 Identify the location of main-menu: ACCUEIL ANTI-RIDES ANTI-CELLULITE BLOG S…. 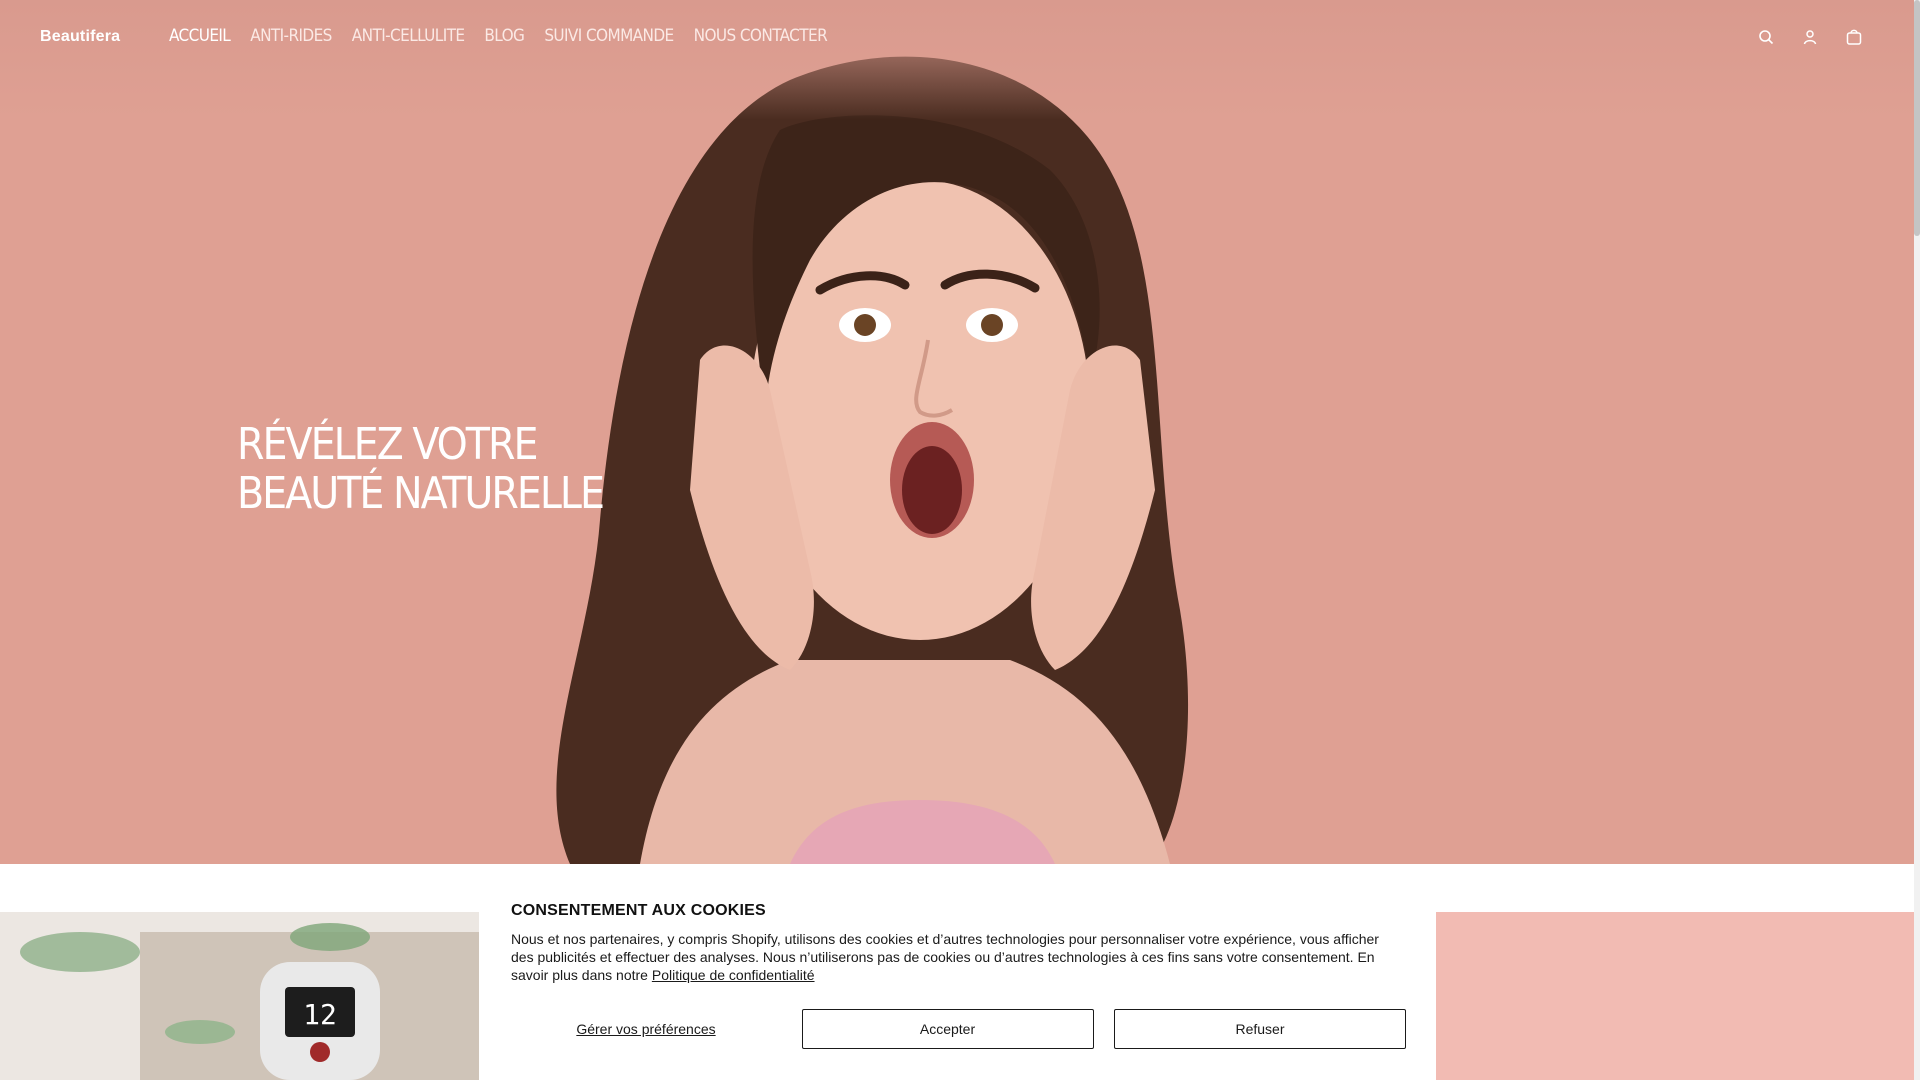
(498, 36).